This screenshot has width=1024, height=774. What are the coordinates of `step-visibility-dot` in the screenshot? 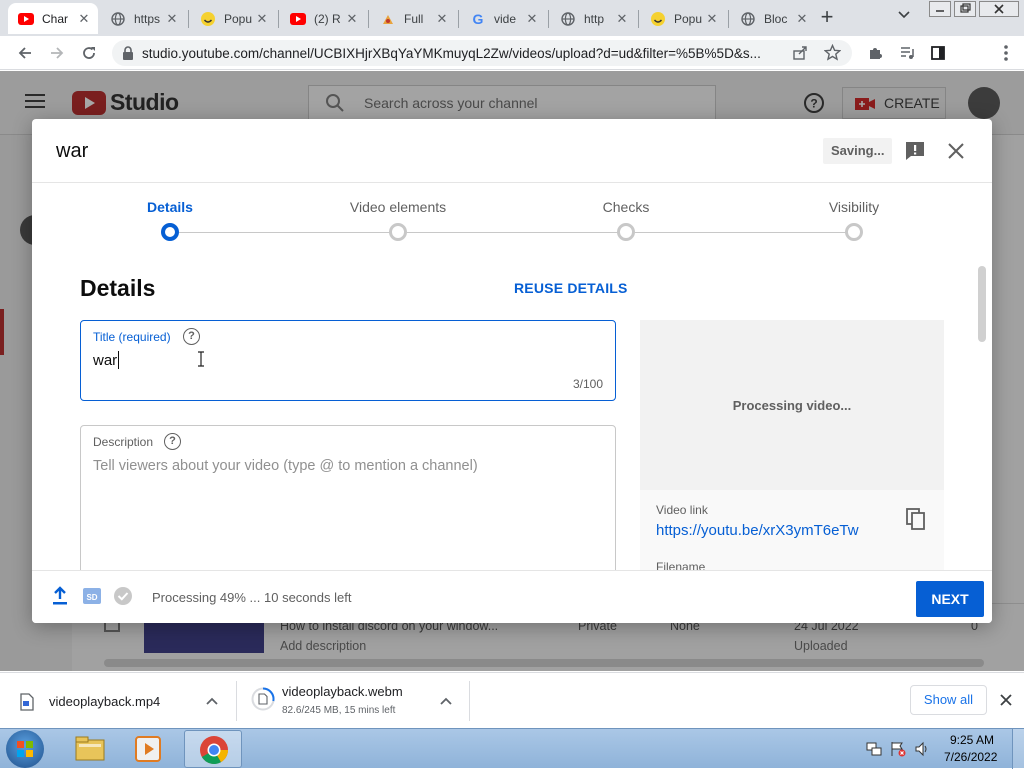 It's located at (854, 232).